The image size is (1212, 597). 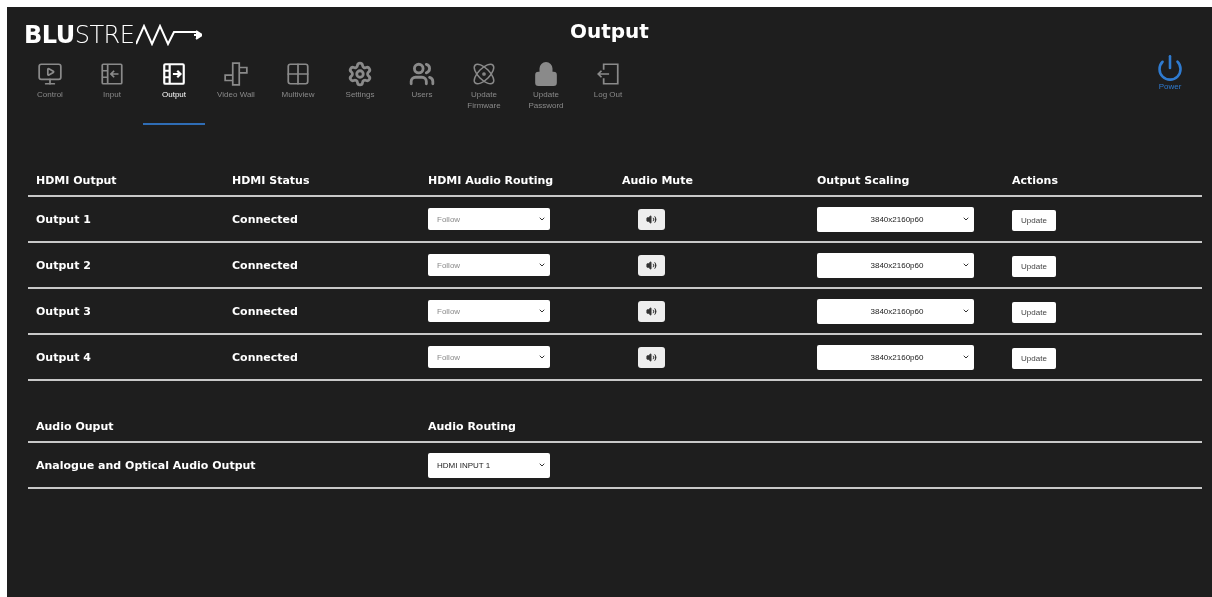 What do you see at coordinates (174, 93) in the screenshot?
I see `nav-tab: Output` at bounding box center [174, 93].